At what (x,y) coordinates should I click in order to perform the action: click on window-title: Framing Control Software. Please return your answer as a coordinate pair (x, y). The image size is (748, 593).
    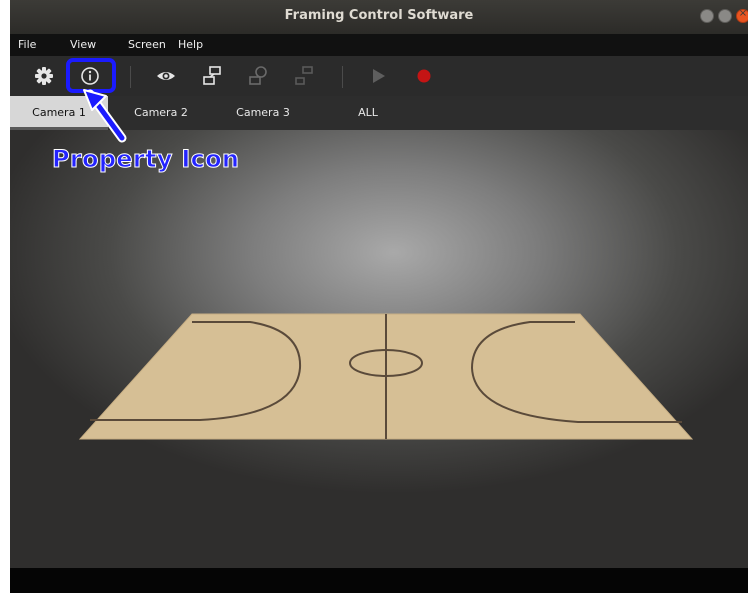
    Looking at the image, I should click on (379, 15).